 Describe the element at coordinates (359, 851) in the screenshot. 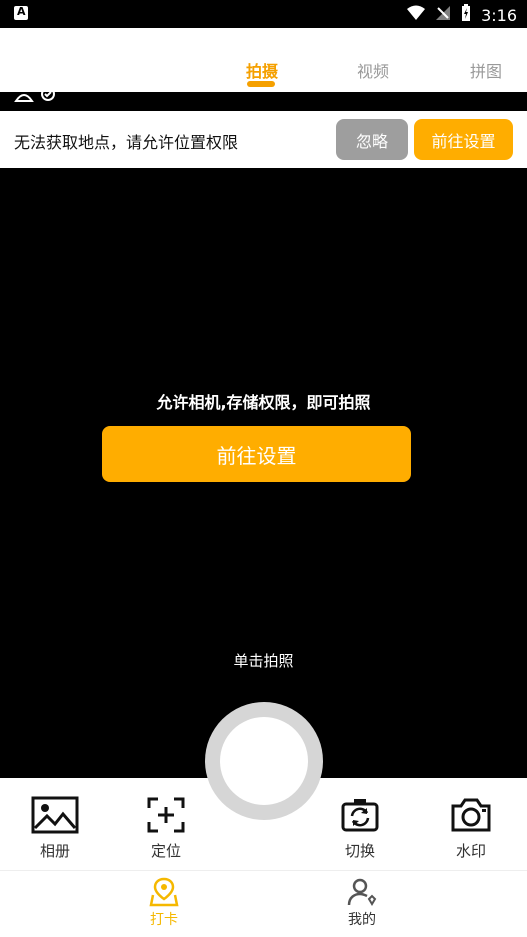

I see `tool-switch-label: 切换` at that location.